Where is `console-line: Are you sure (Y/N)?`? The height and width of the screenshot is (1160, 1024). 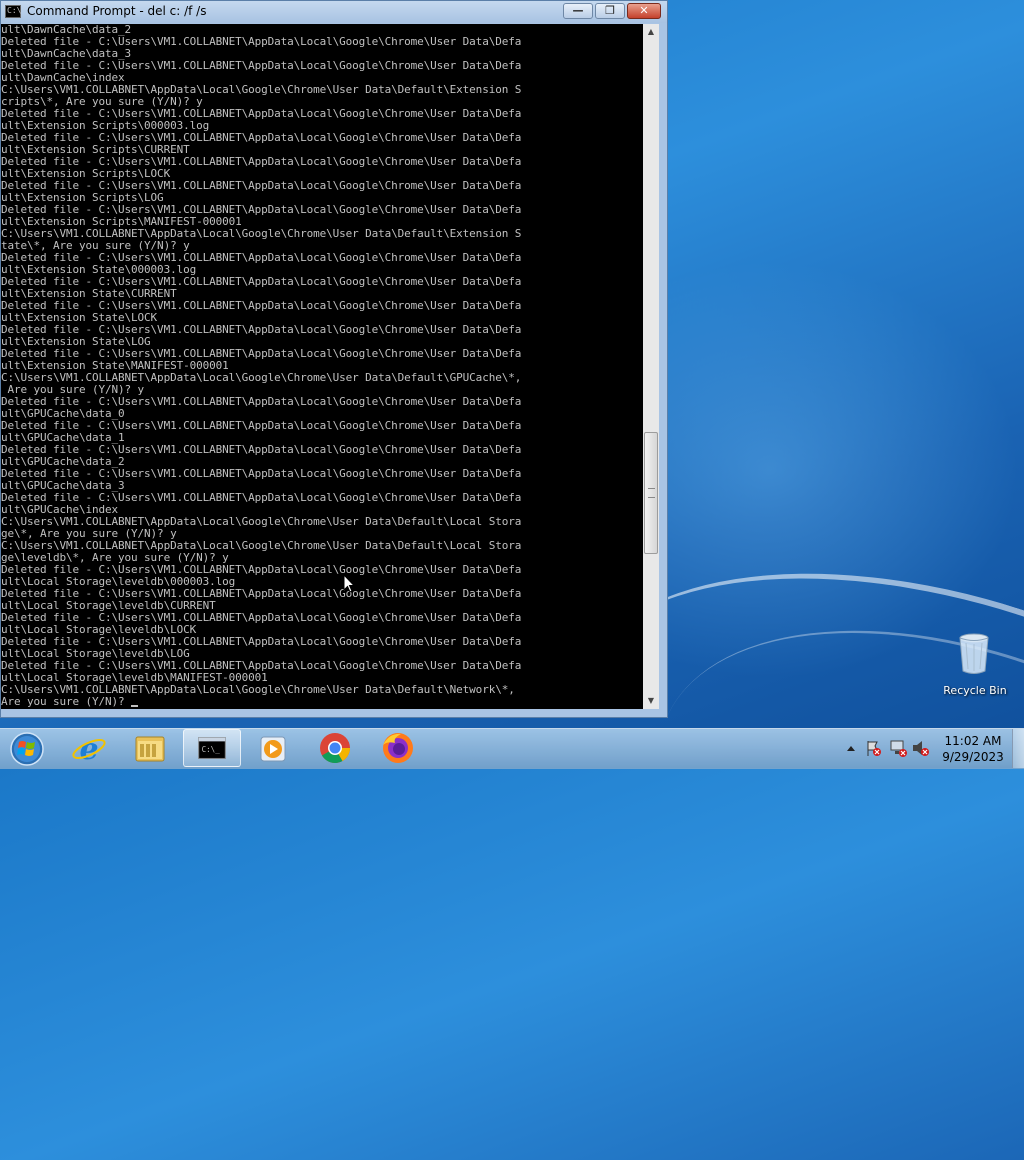 console-line: Are you sure (Y/N)? is located at coordinates (322, 702).